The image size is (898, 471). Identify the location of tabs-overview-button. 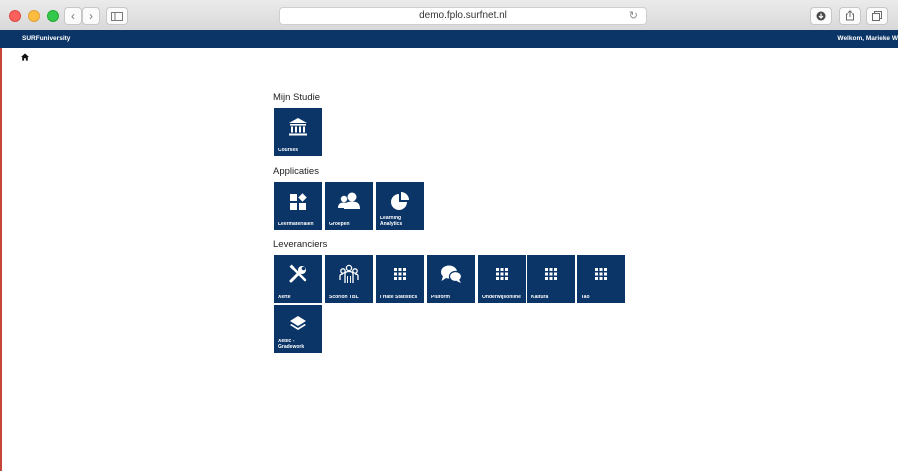
(877, 16).